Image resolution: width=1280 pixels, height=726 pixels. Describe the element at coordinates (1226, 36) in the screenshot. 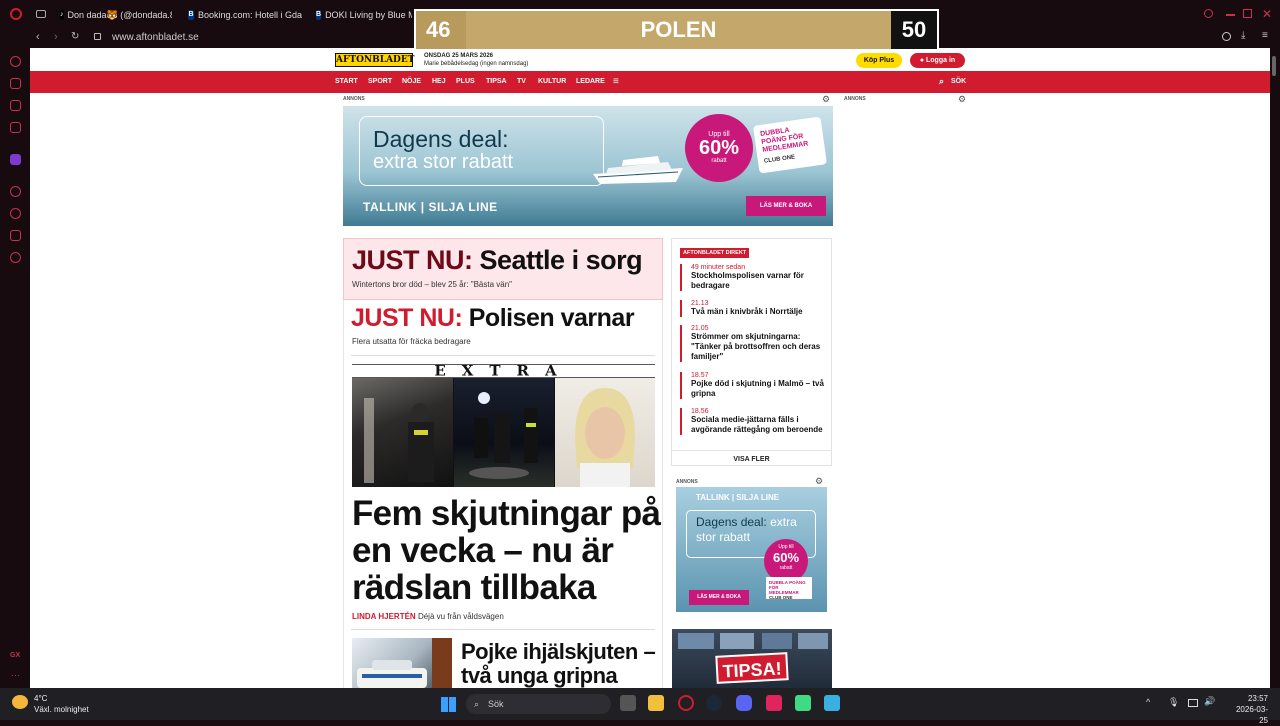

I see `account-icon` at that location.